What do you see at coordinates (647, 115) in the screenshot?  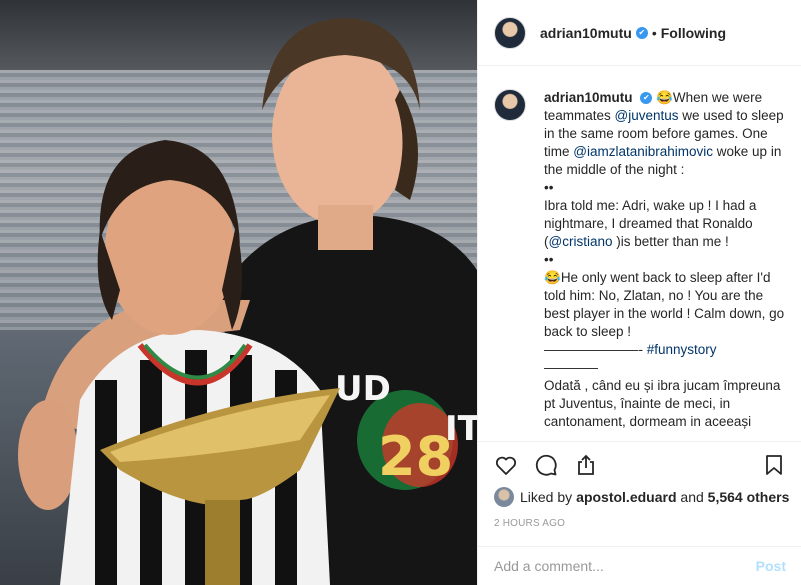 I see `mention-juventus: @juventus` at bounding box center [647, 115].